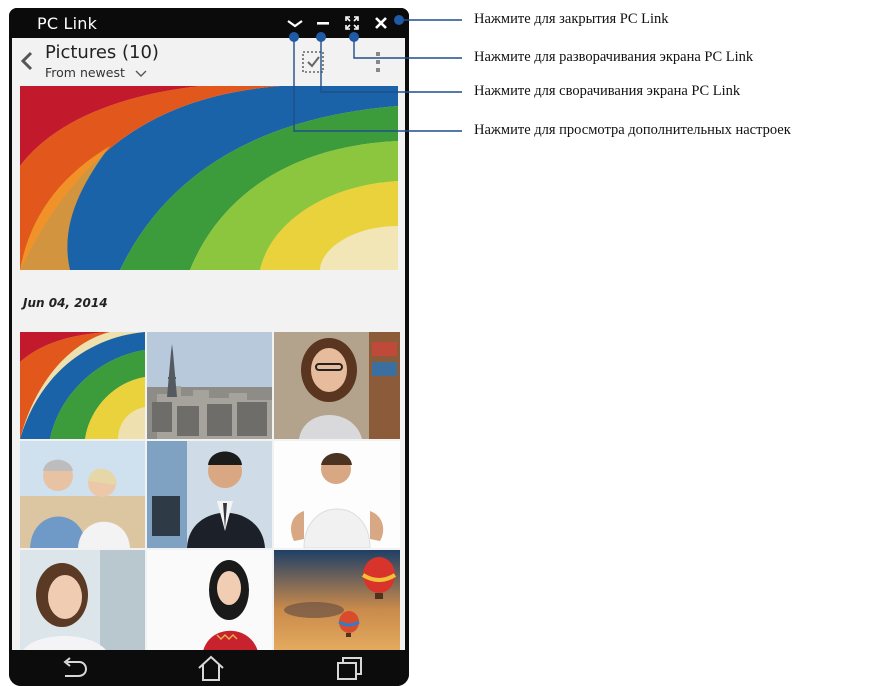  I want to click on thumbnail-woman-smiling, so click(82, 600).